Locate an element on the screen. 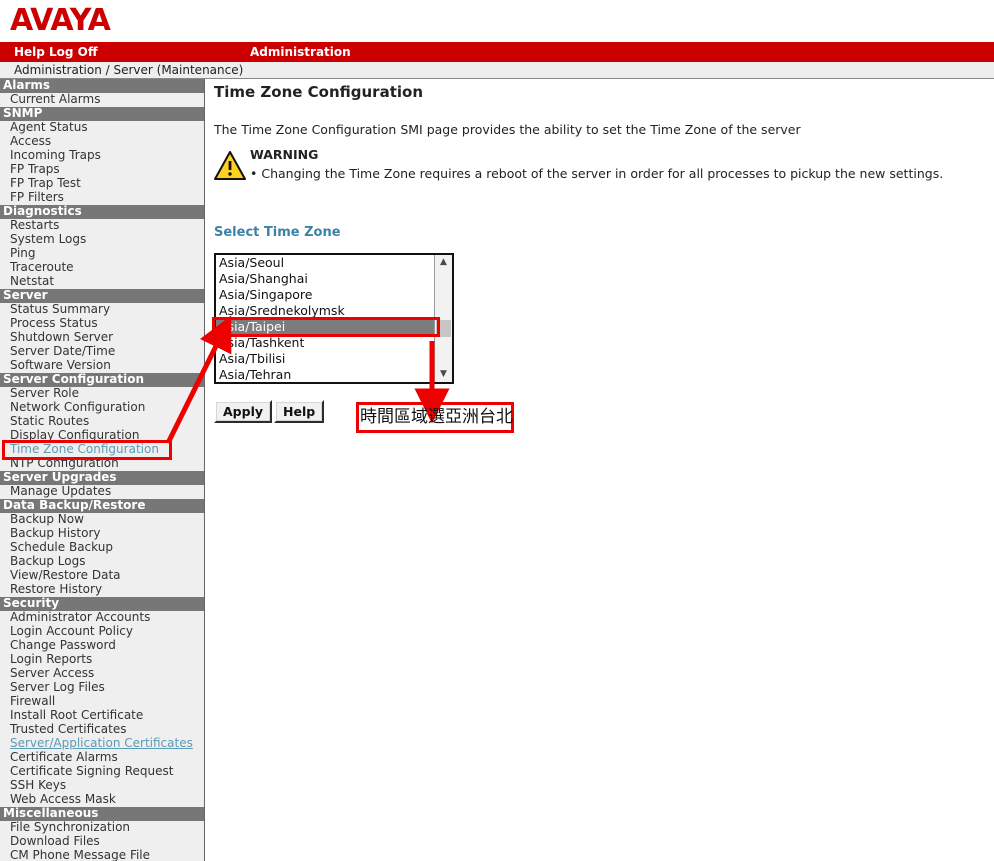 The image size is (994, 861). sidebar-item-server-log-files: Server Log Files is located at coordinates (102, 688).